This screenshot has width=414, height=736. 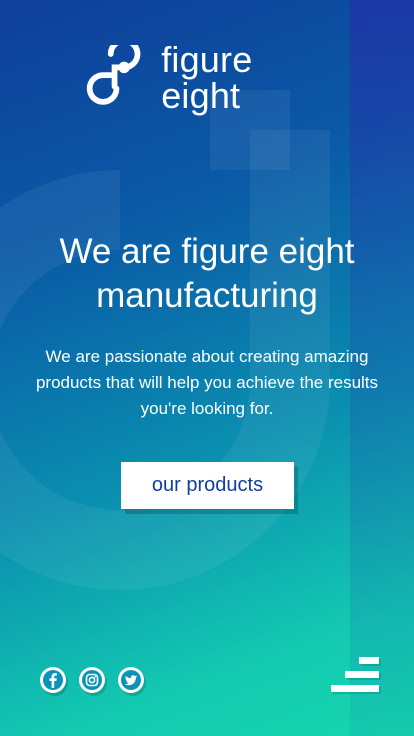 I want to click on brand-name: figure eight, so click(x=207, y=77).